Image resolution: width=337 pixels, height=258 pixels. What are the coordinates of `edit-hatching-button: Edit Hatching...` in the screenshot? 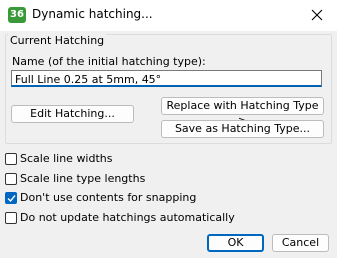 It's located at (72, 114).